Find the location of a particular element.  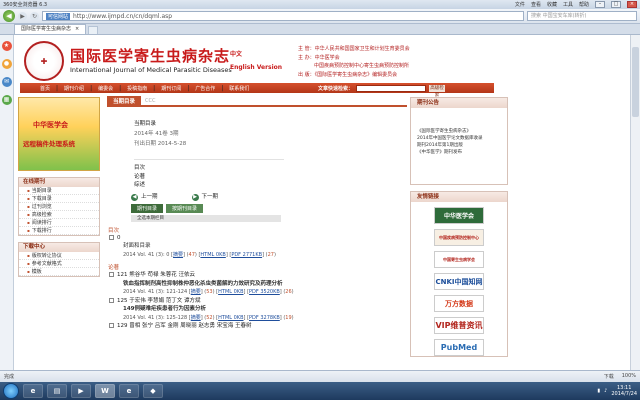

taskbar-word-icon: W is located at coordinates (105, 391).